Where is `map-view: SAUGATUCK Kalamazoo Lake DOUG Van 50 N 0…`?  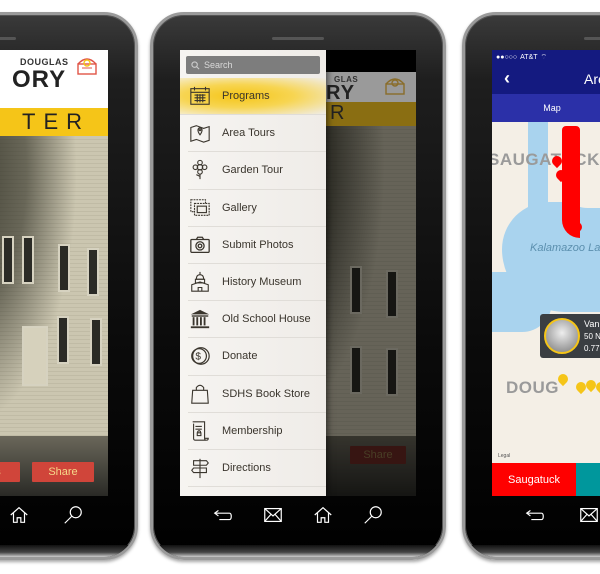 map-view: SAUGATUCK Kalamazoo Lake DOUG Van 50 N 0… is located at coordinates (546, 292).